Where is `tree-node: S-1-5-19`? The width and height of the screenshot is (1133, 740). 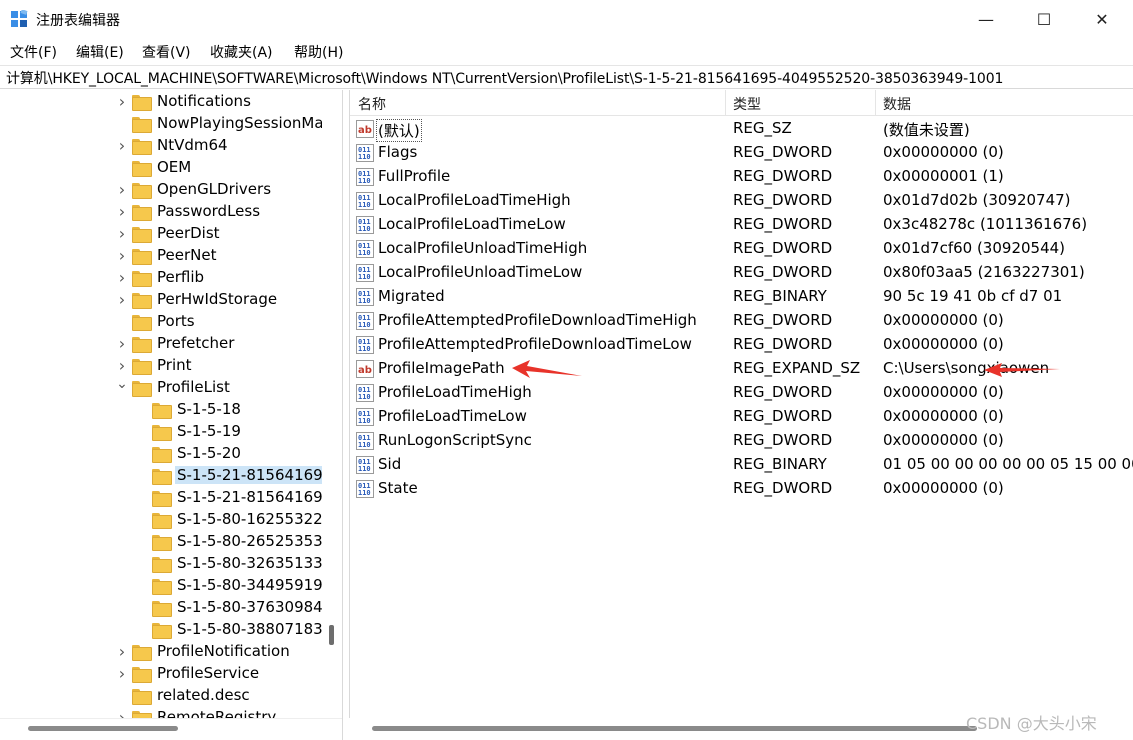
tree-node: S-1-5-19 is located at coordinates (161, 432).